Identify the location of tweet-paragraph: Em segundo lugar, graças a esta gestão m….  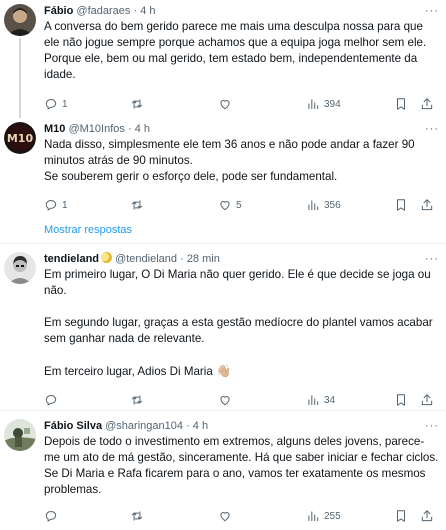
(238, 330).